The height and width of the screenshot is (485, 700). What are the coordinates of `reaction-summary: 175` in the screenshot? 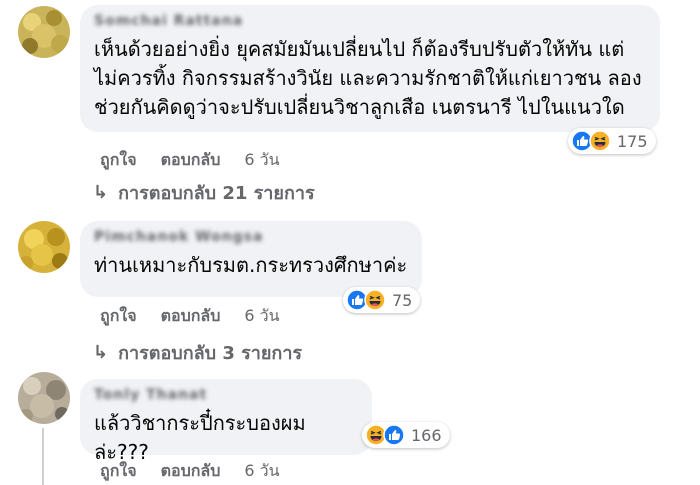 It's located at (612, 141).